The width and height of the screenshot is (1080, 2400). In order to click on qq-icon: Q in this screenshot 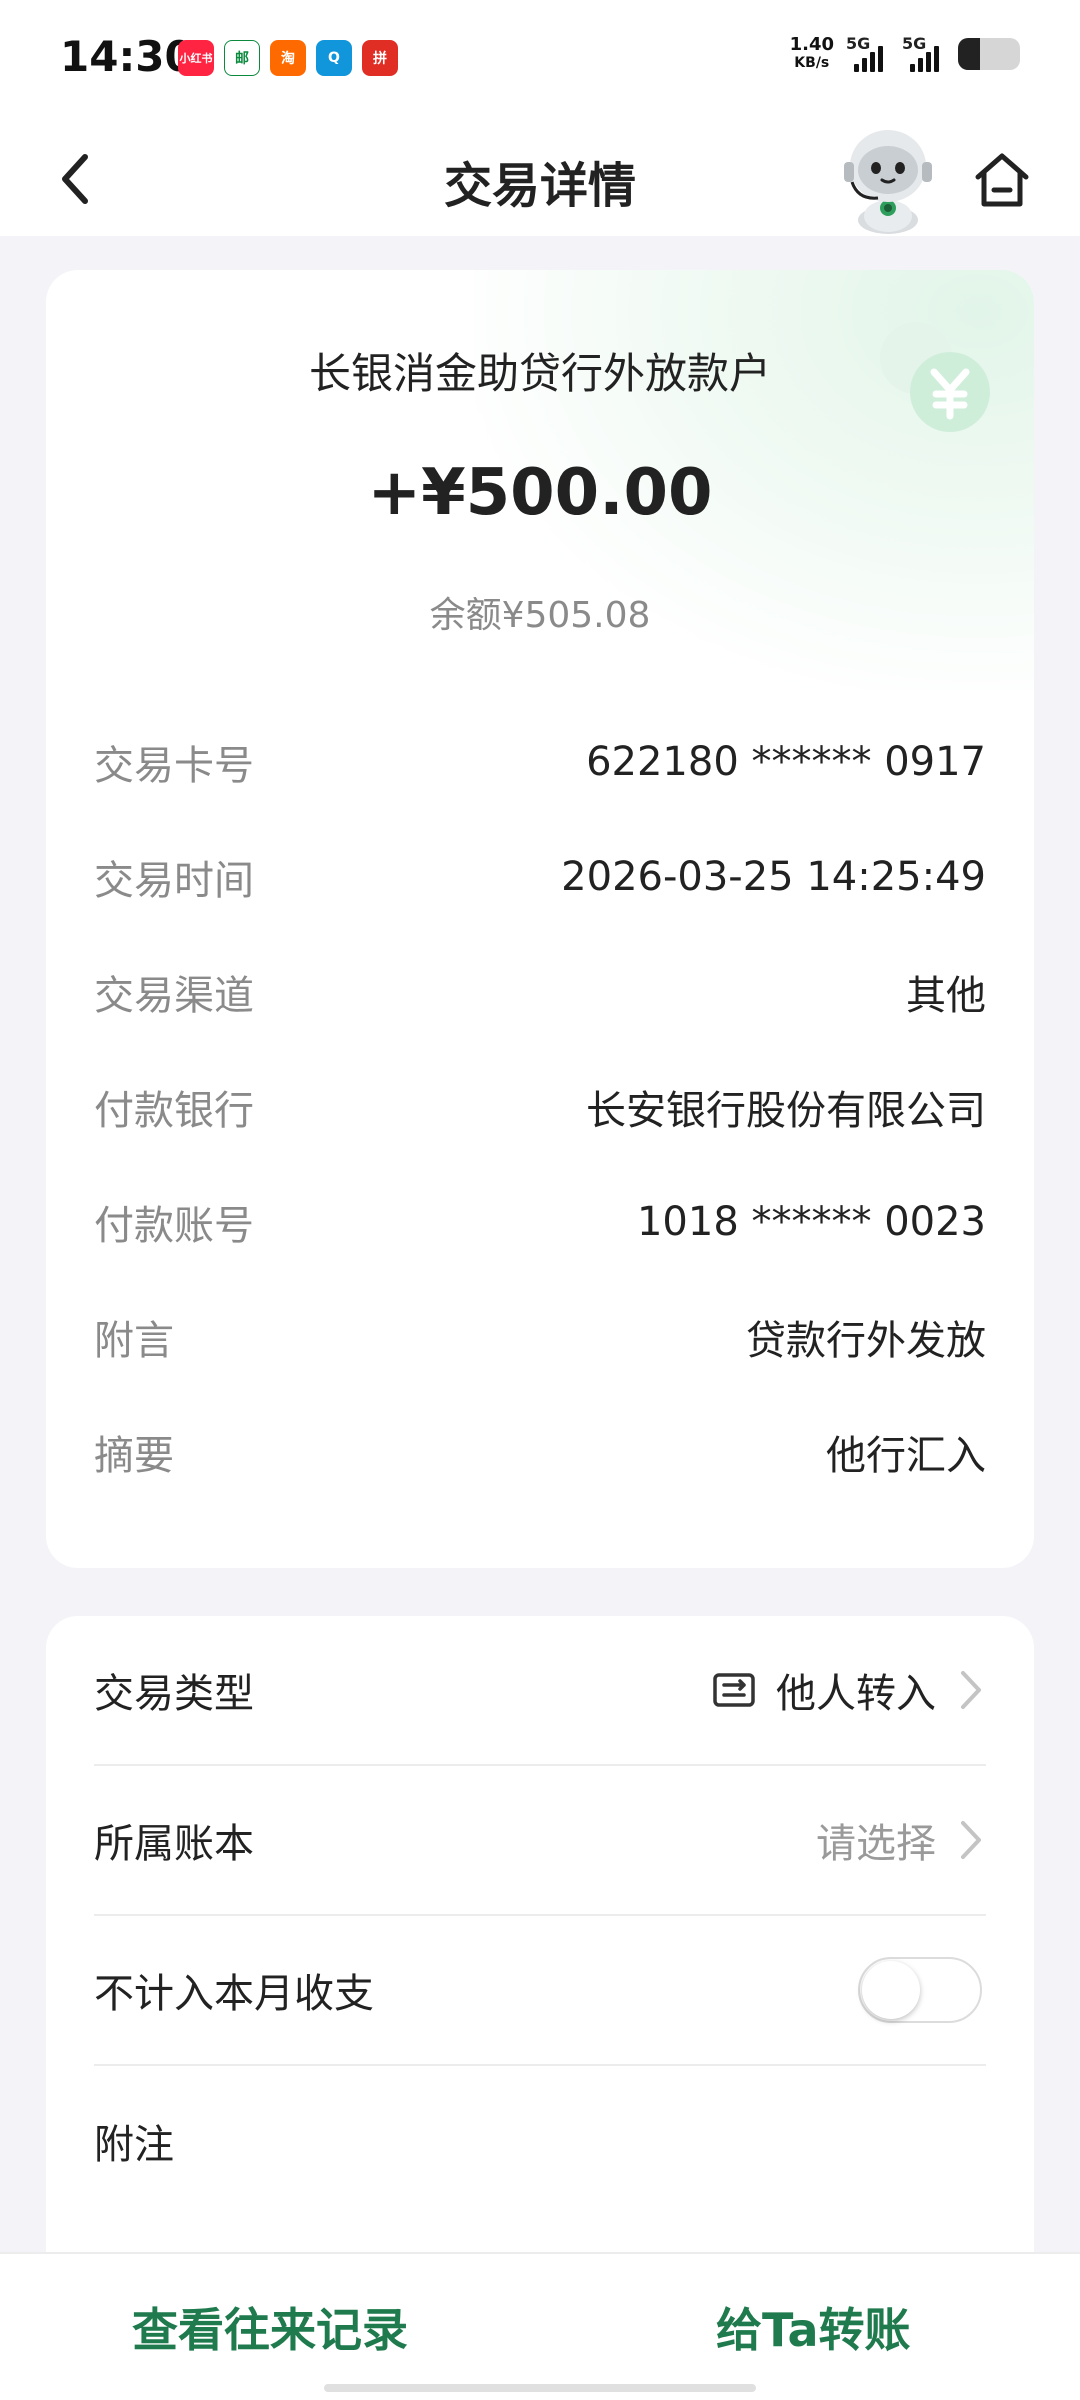, I will do `click(334, 58)`.